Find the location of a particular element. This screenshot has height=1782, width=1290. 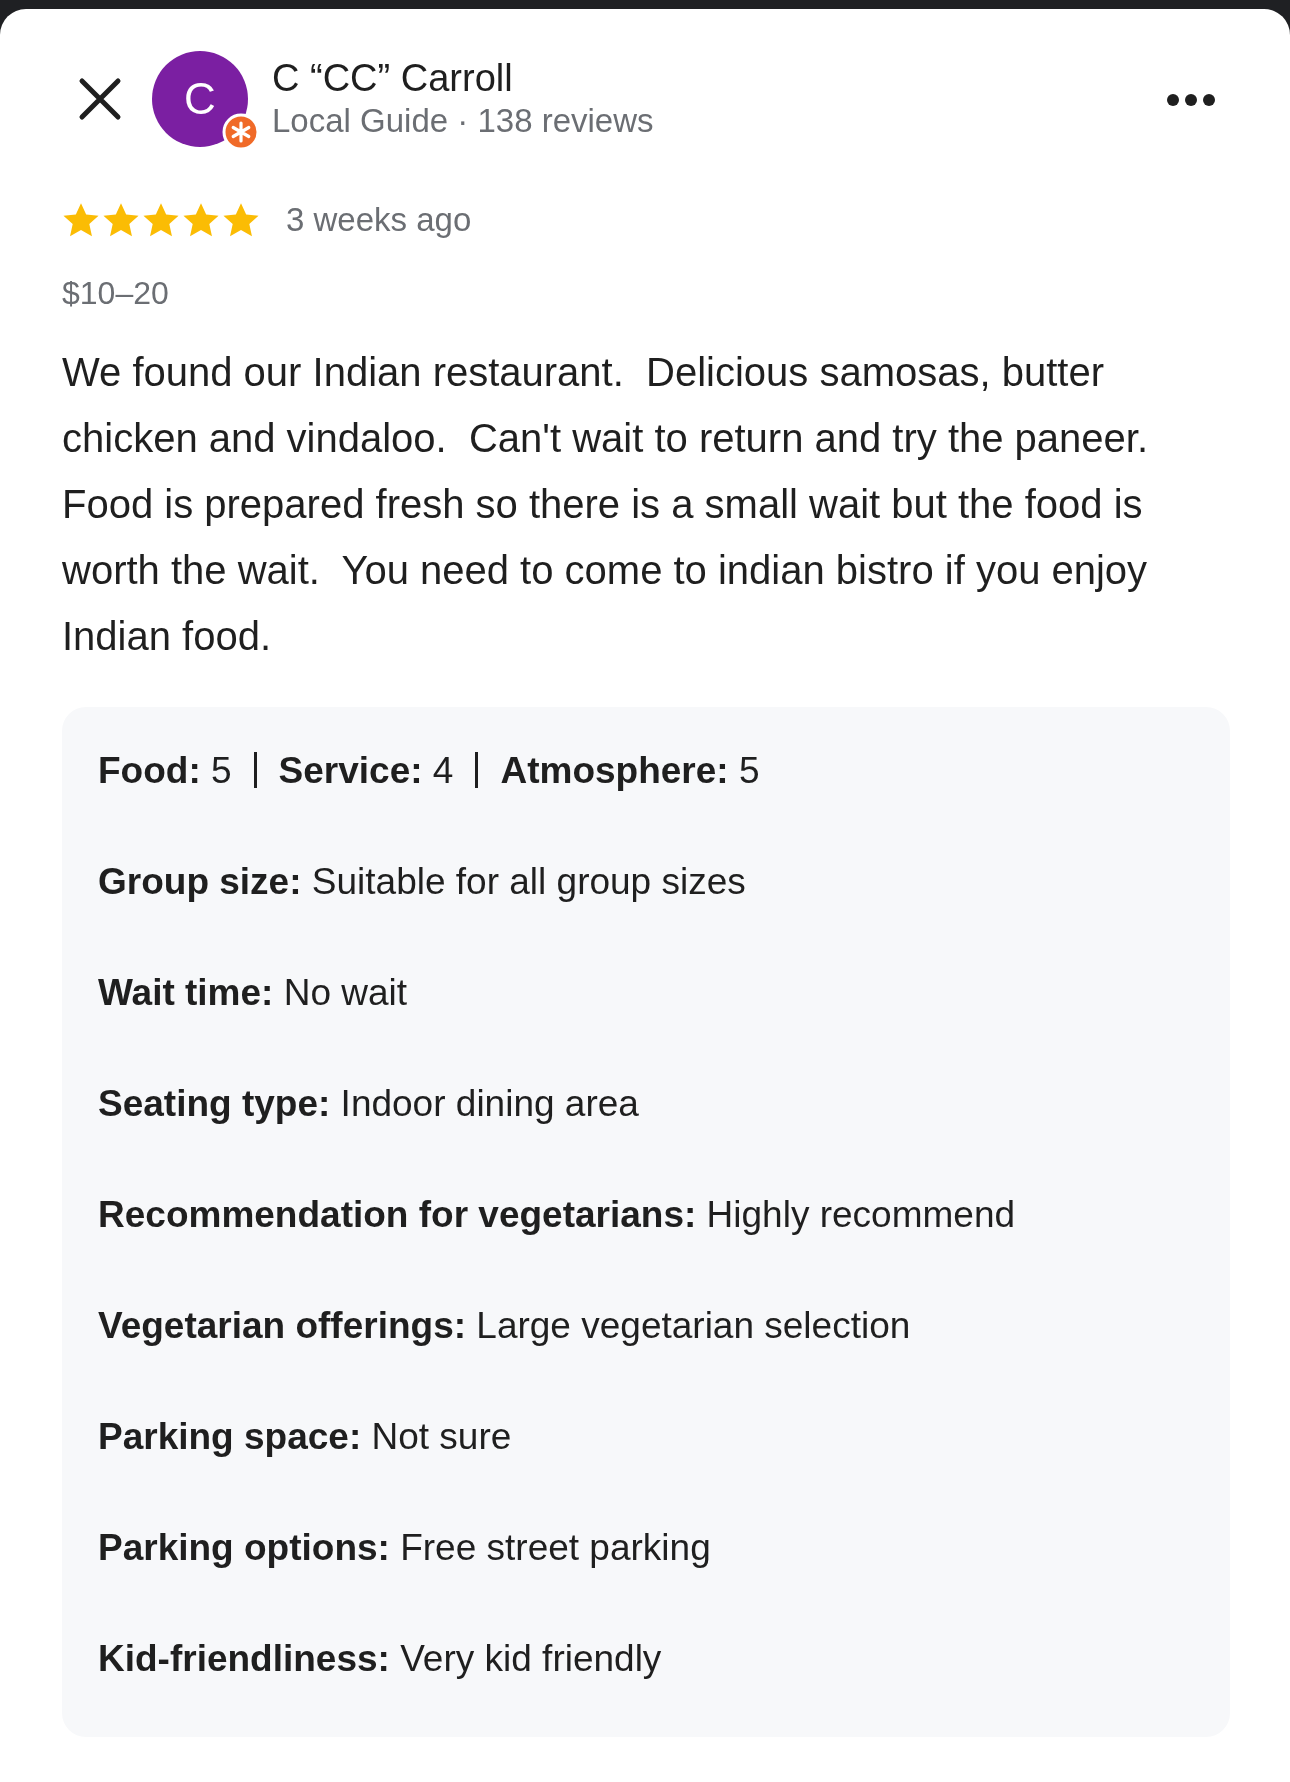

attribute-text: Seating type: Indoor dining area is located at coordinates (368, 1103).